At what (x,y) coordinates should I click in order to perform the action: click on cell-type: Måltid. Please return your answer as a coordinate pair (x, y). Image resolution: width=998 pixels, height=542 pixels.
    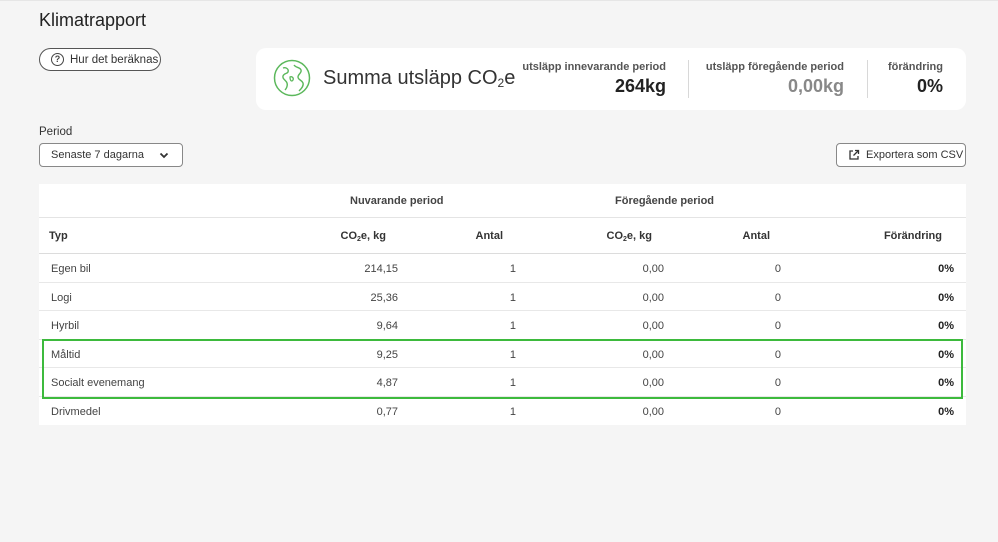
    Looking at the image, I should click on (66, 354).